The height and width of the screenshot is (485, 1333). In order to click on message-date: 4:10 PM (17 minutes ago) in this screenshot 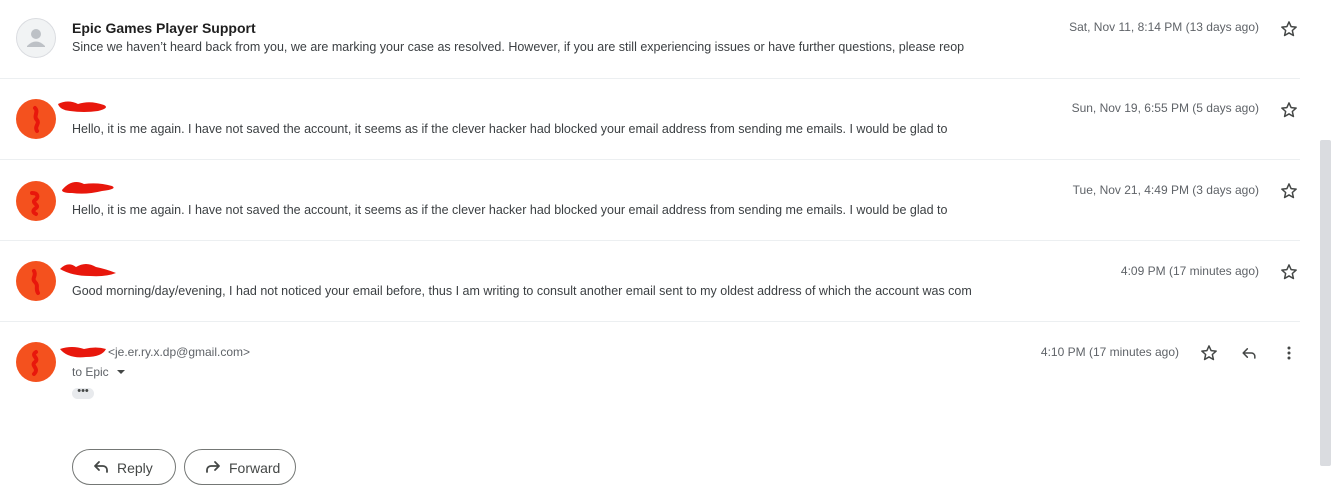, I will do `click(1109, 352)`.